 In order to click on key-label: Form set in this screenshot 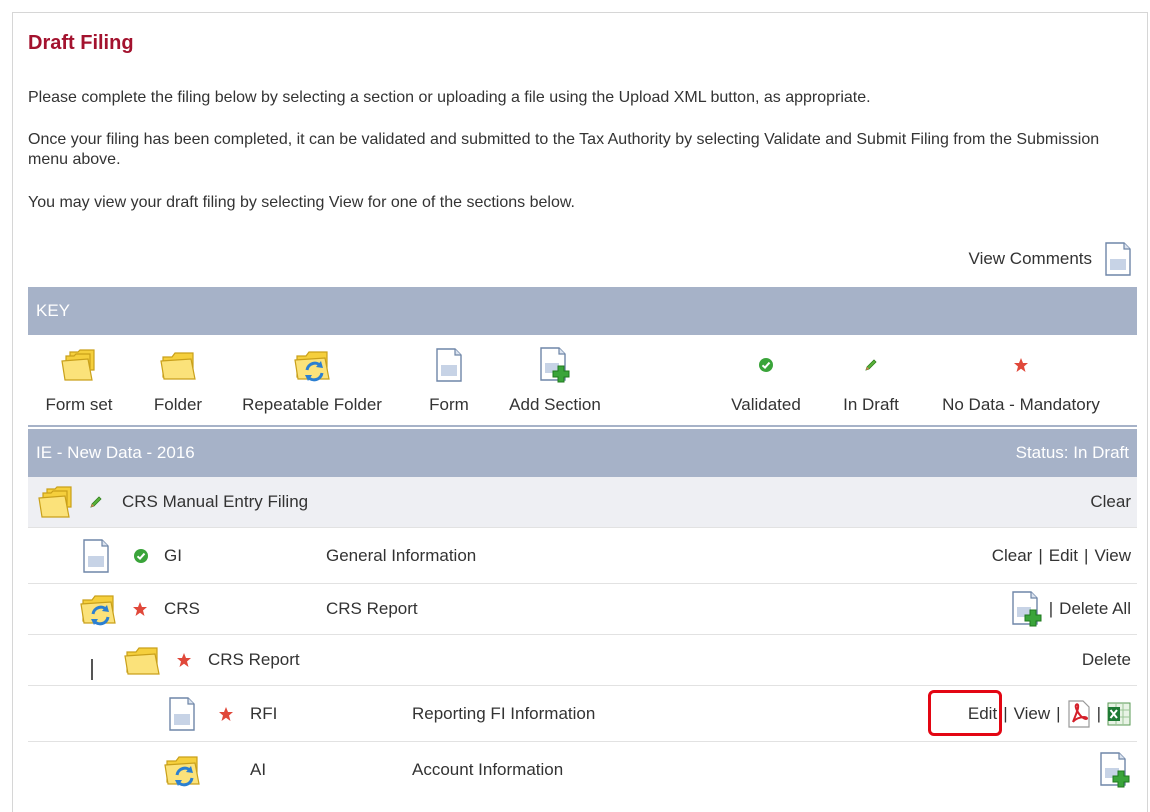, I will do `click(79, 404)`.